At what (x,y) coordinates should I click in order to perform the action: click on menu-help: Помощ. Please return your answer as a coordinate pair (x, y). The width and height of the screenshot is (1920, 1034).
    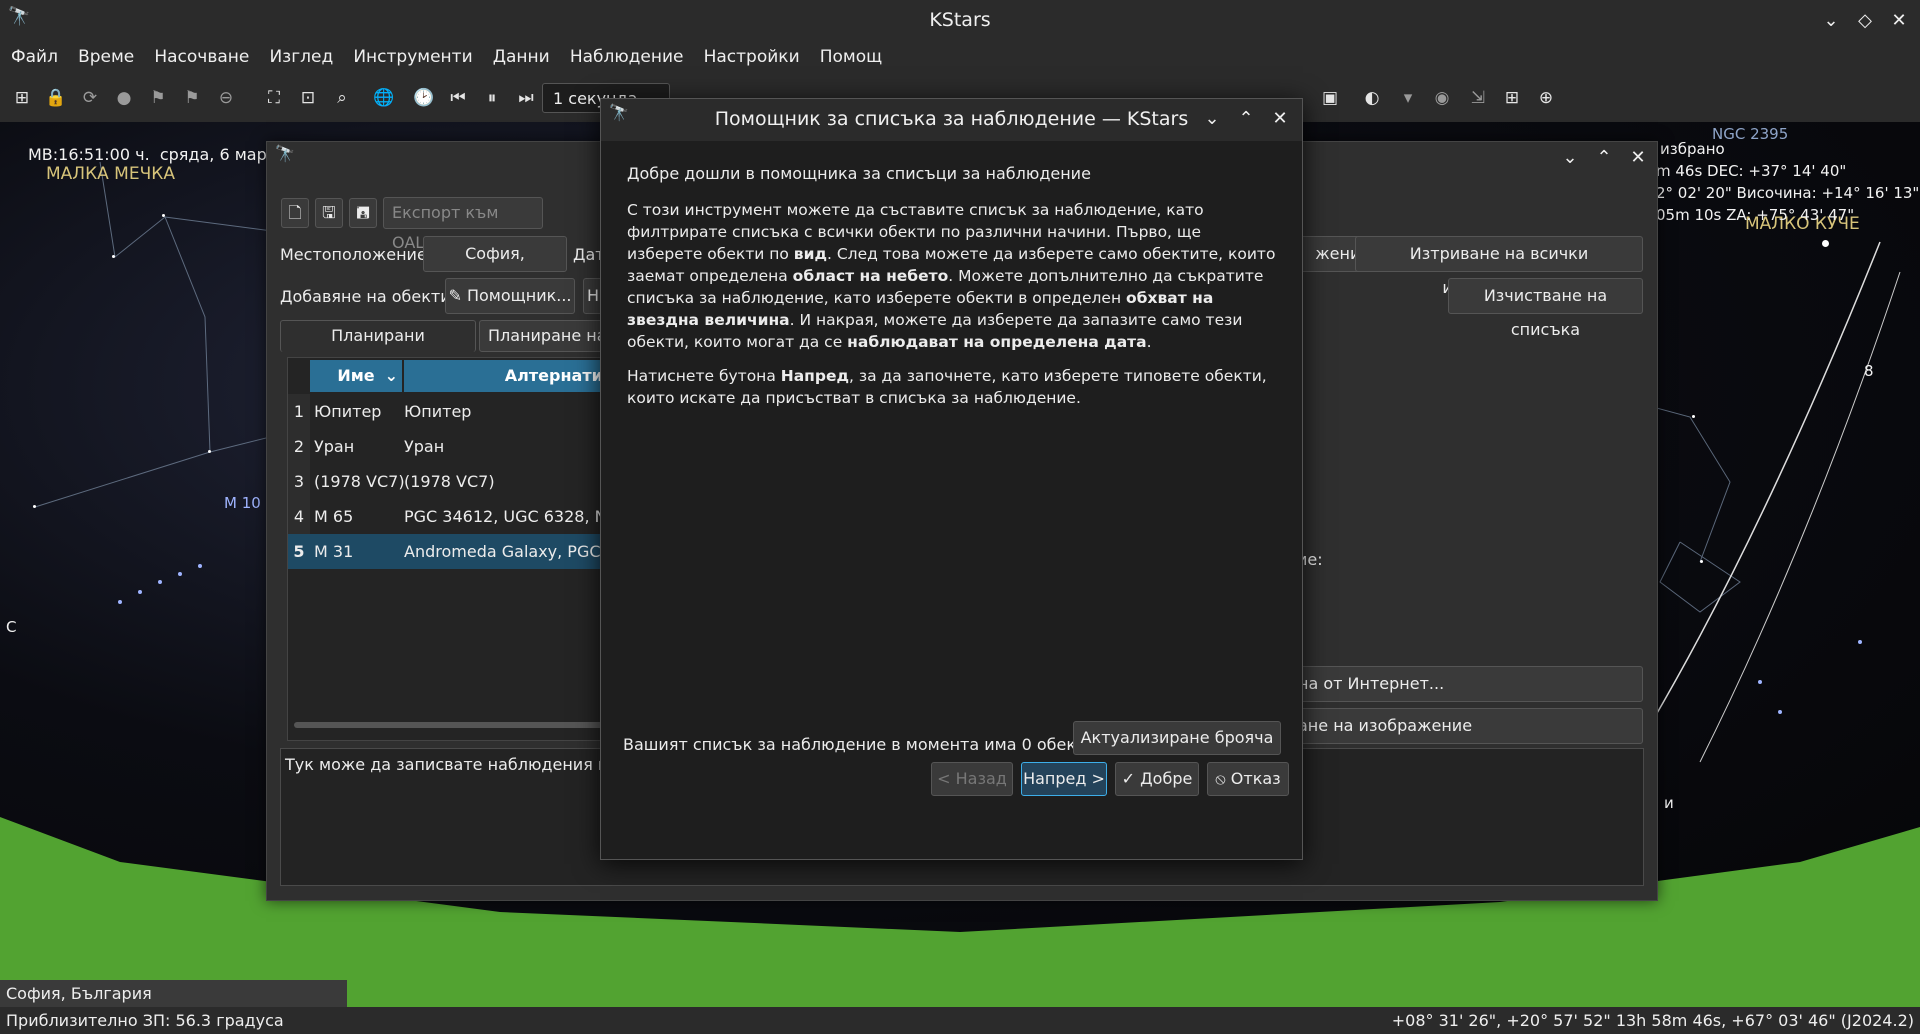
    Looking at the image, I should click on (851, 57).